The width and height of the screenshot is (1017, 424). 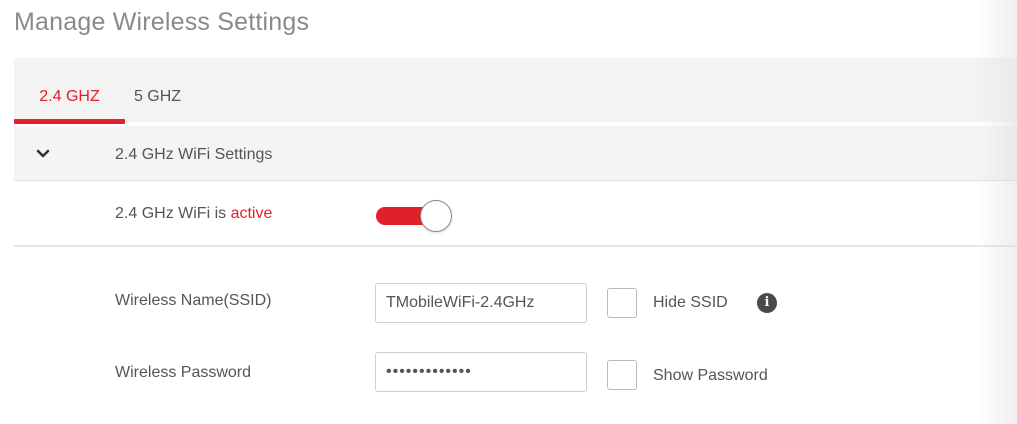 What do you see at coordinates (69, 96) in the screenshot?
I see `tab-label: 2.4 GHZ` at bounding box center [69, 96].